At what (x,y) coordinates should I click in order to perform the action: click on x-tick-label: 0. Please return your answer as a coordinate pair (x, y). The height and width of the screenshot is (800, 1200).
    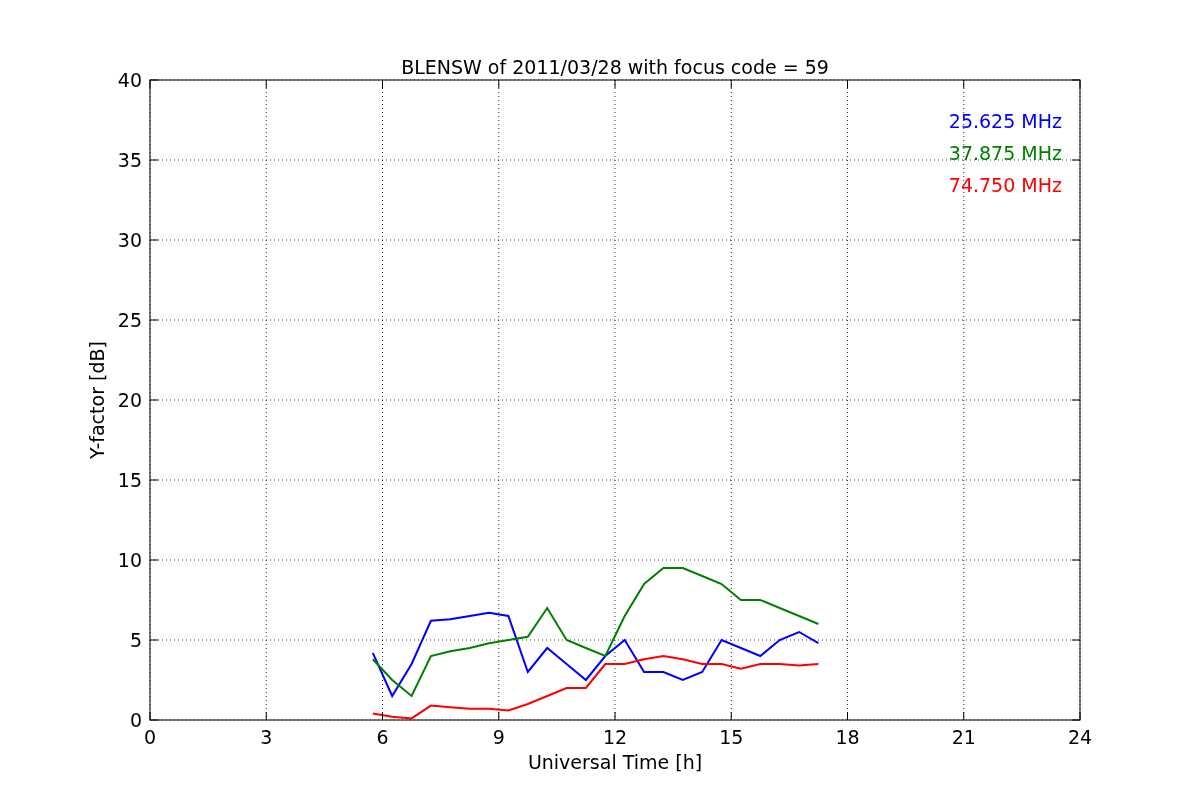
    Looking at the image, I should click on (150, 737).